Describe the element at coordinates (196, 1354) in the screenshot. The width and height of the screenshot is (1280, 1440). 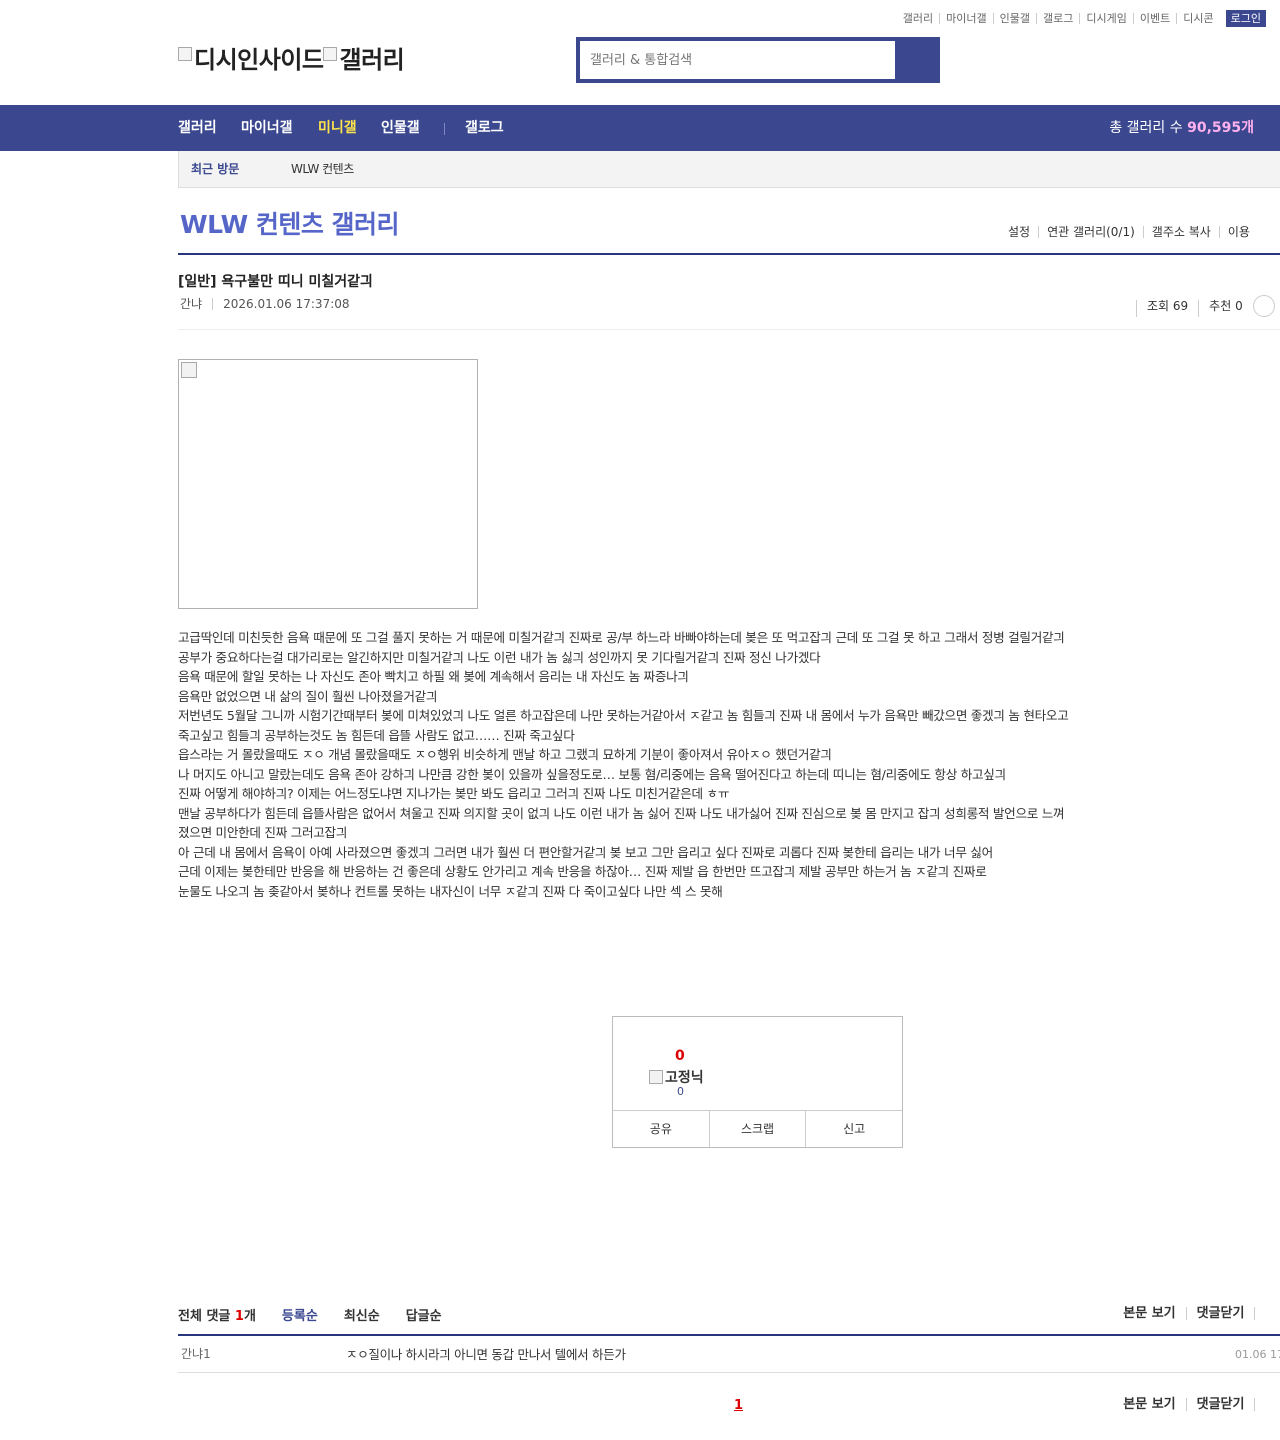
I see `comment-nick: 간냐1` at that location.